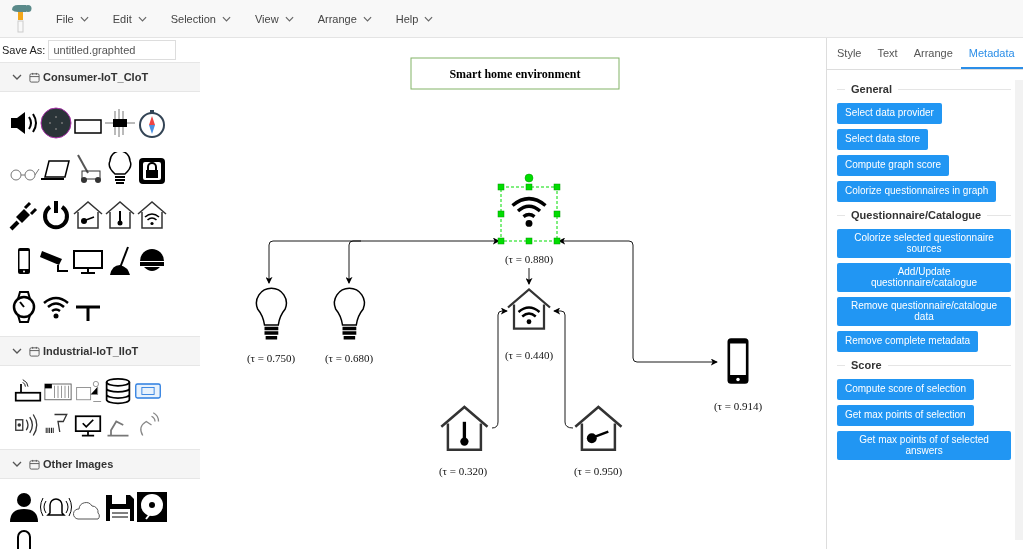  I want to click on filename-field: untitled.graphted, so click(112, 50).